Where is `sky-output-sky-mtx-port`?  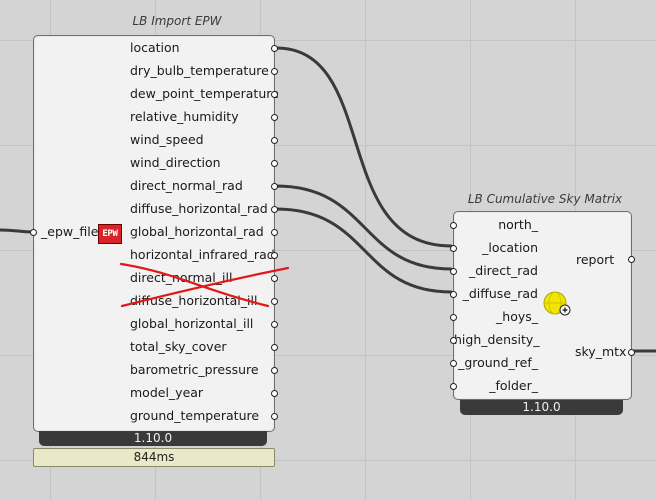
sky-output-sky-mtx-port is located at coordinates (631, 352).